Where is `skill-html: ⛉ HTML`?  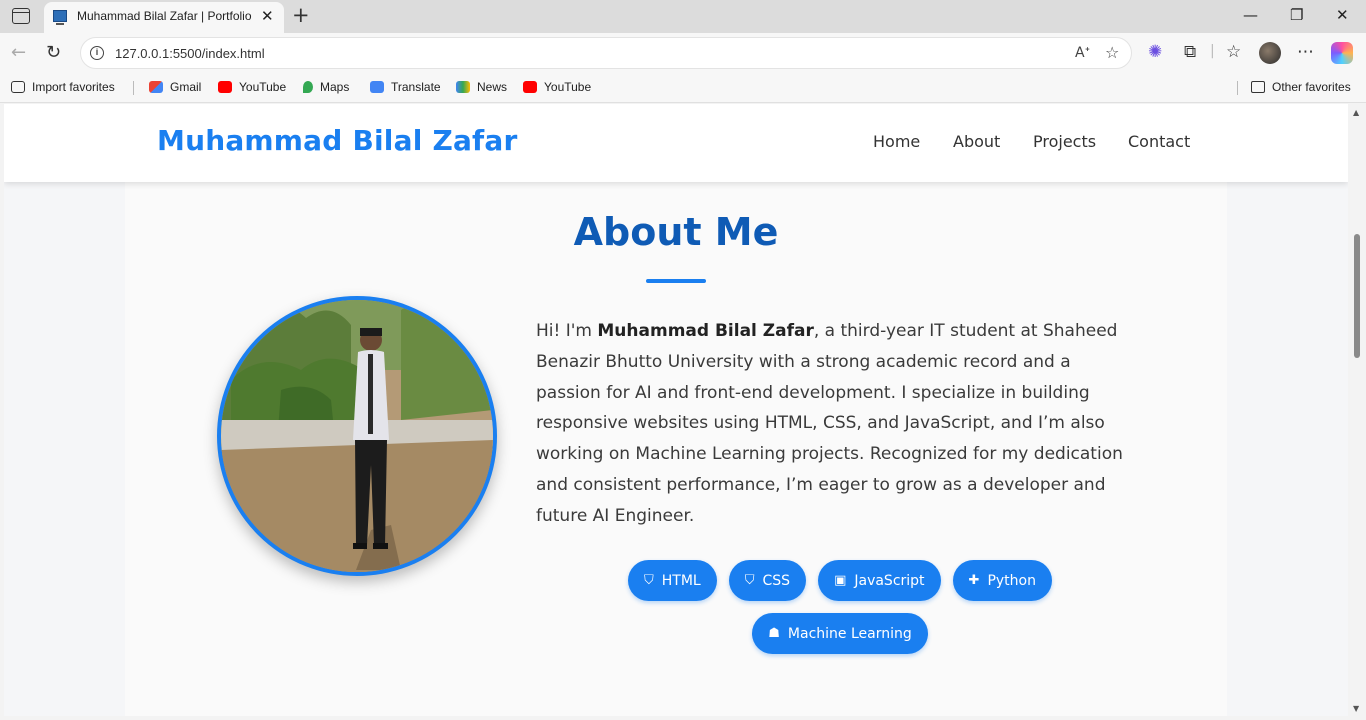
skill-html: ⛉ HTML is located at coordinates (672, 580).